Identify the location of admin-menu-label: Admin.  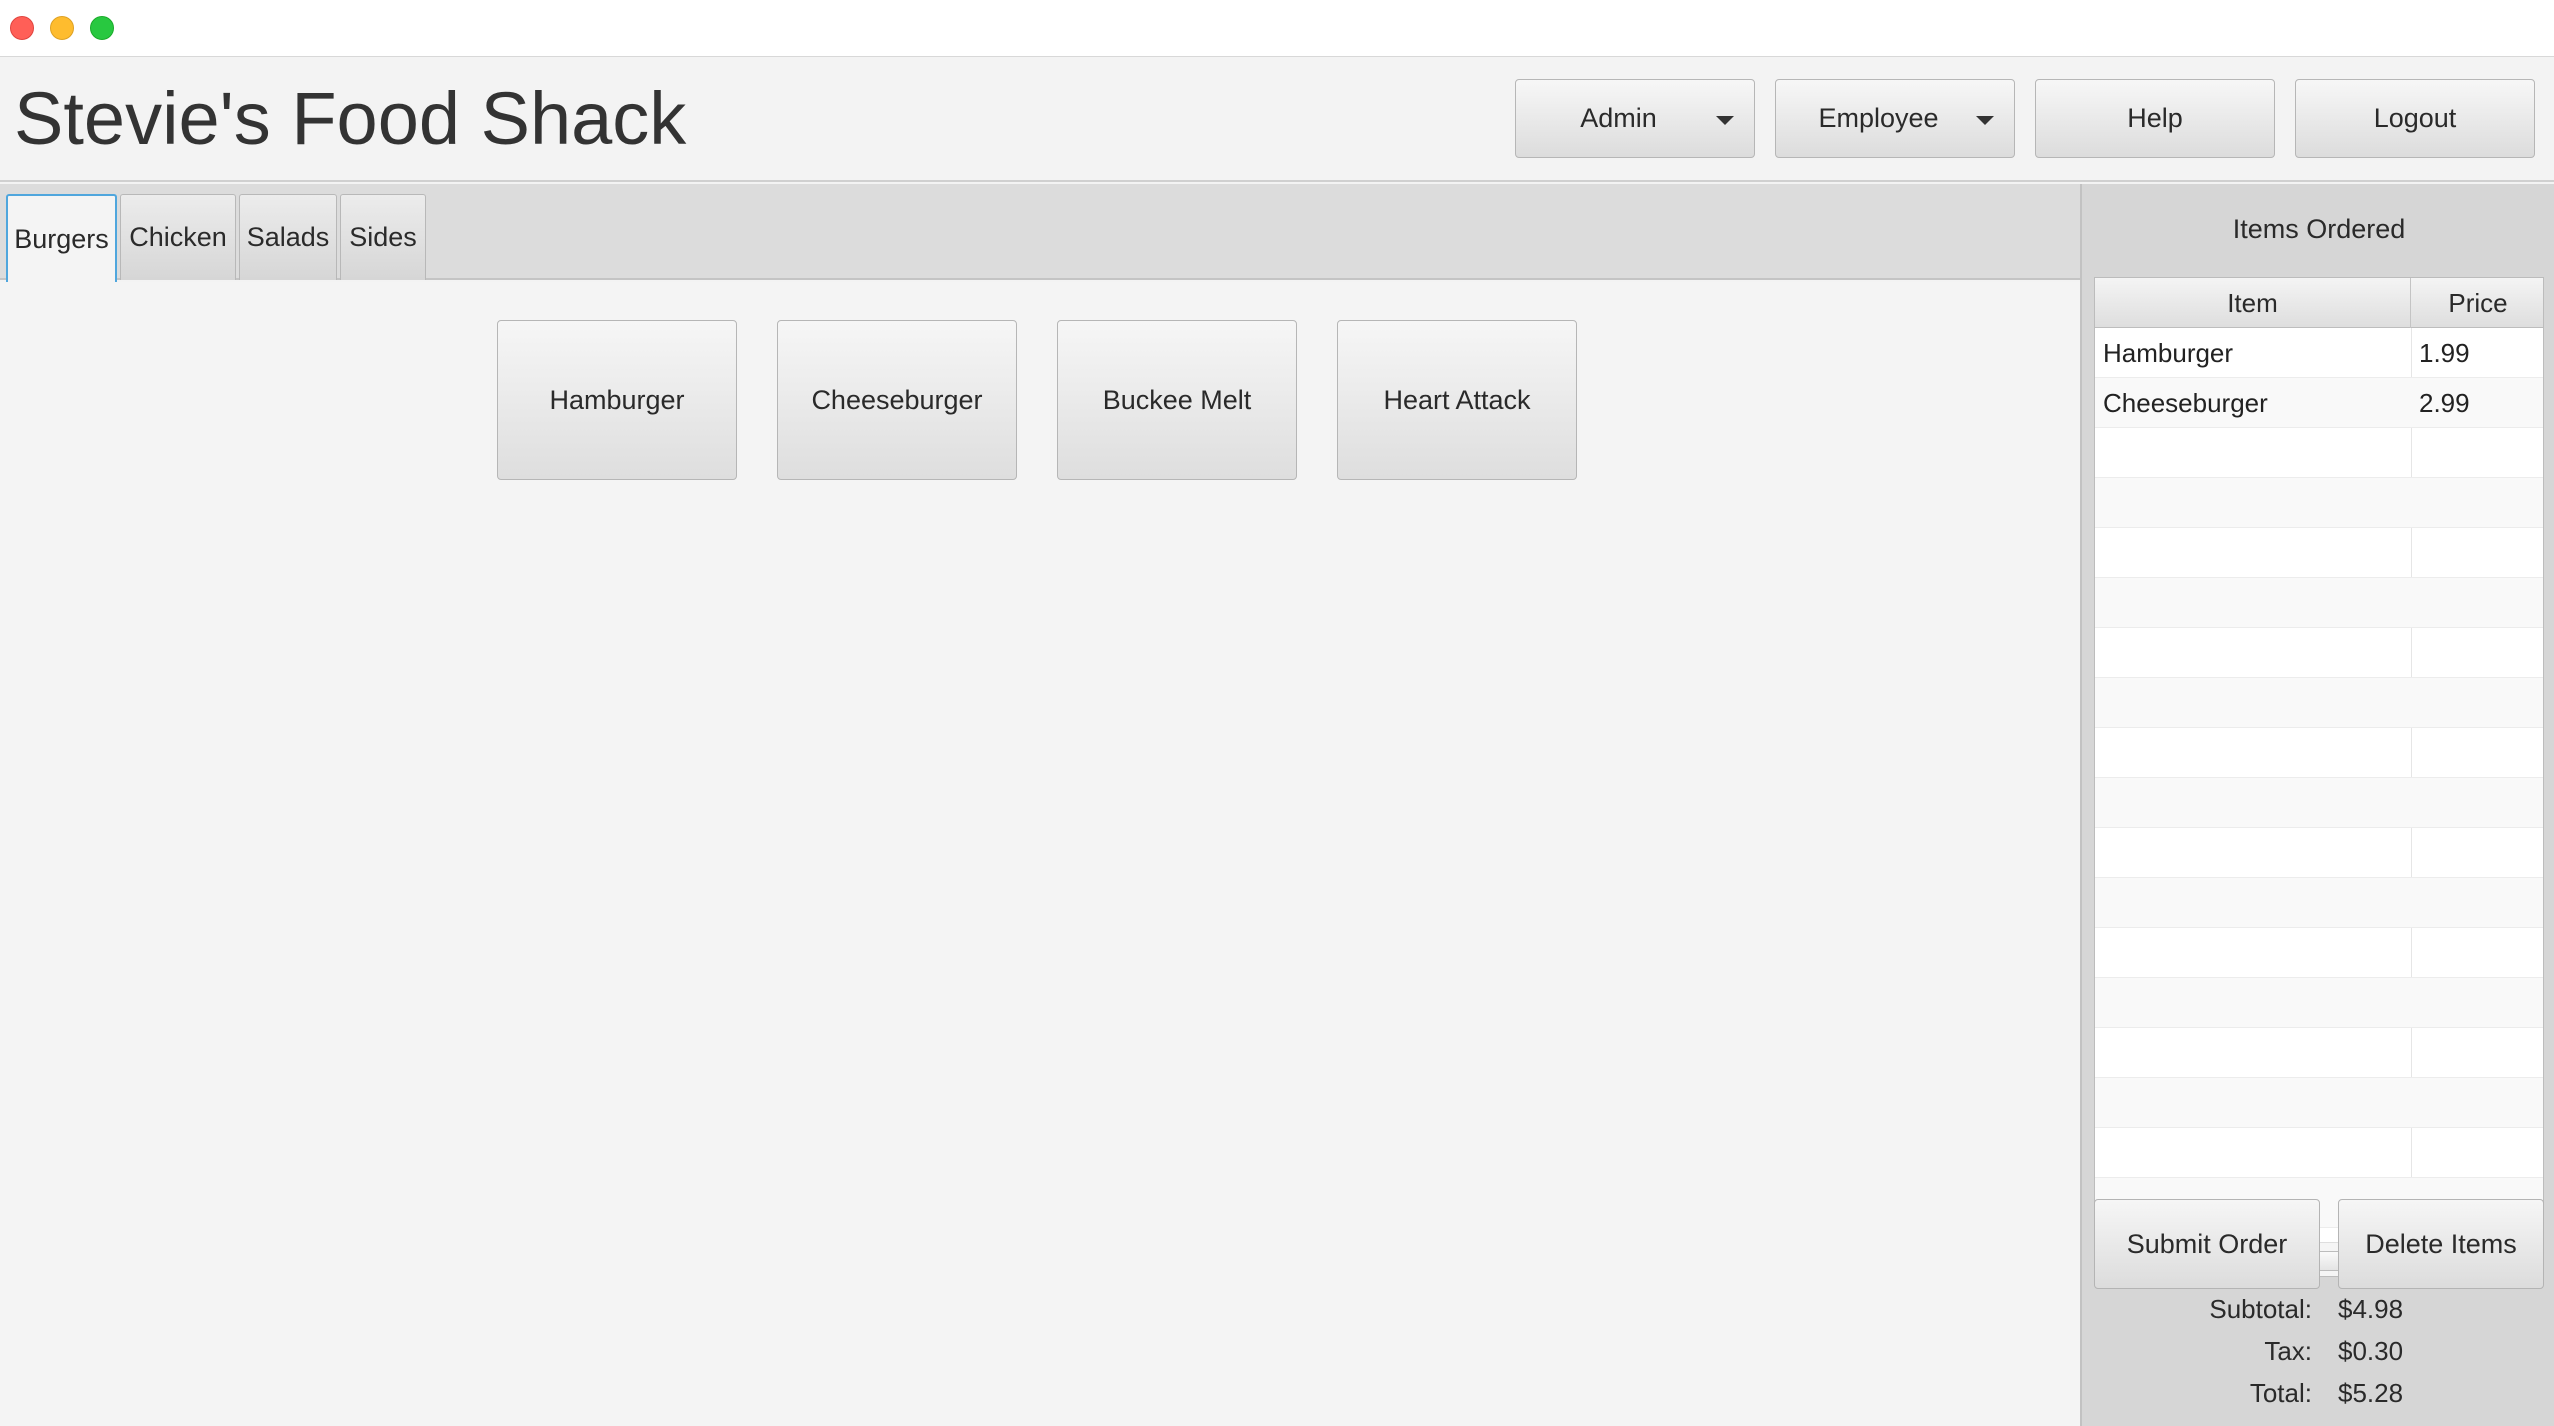
(1618, 118).